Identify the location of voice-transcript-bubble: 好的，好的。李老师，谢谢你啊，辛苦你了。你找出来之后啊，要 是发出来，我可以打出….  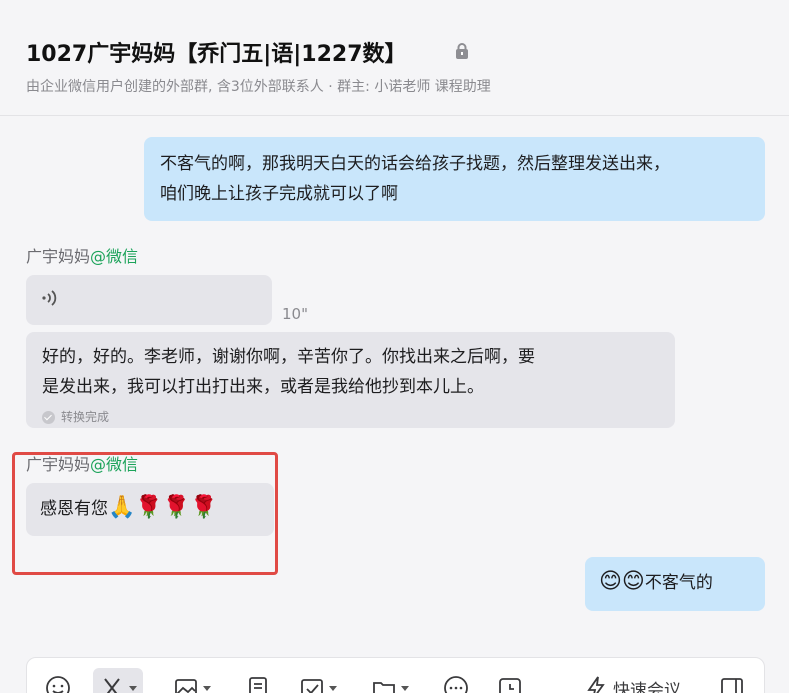
(350, 380).